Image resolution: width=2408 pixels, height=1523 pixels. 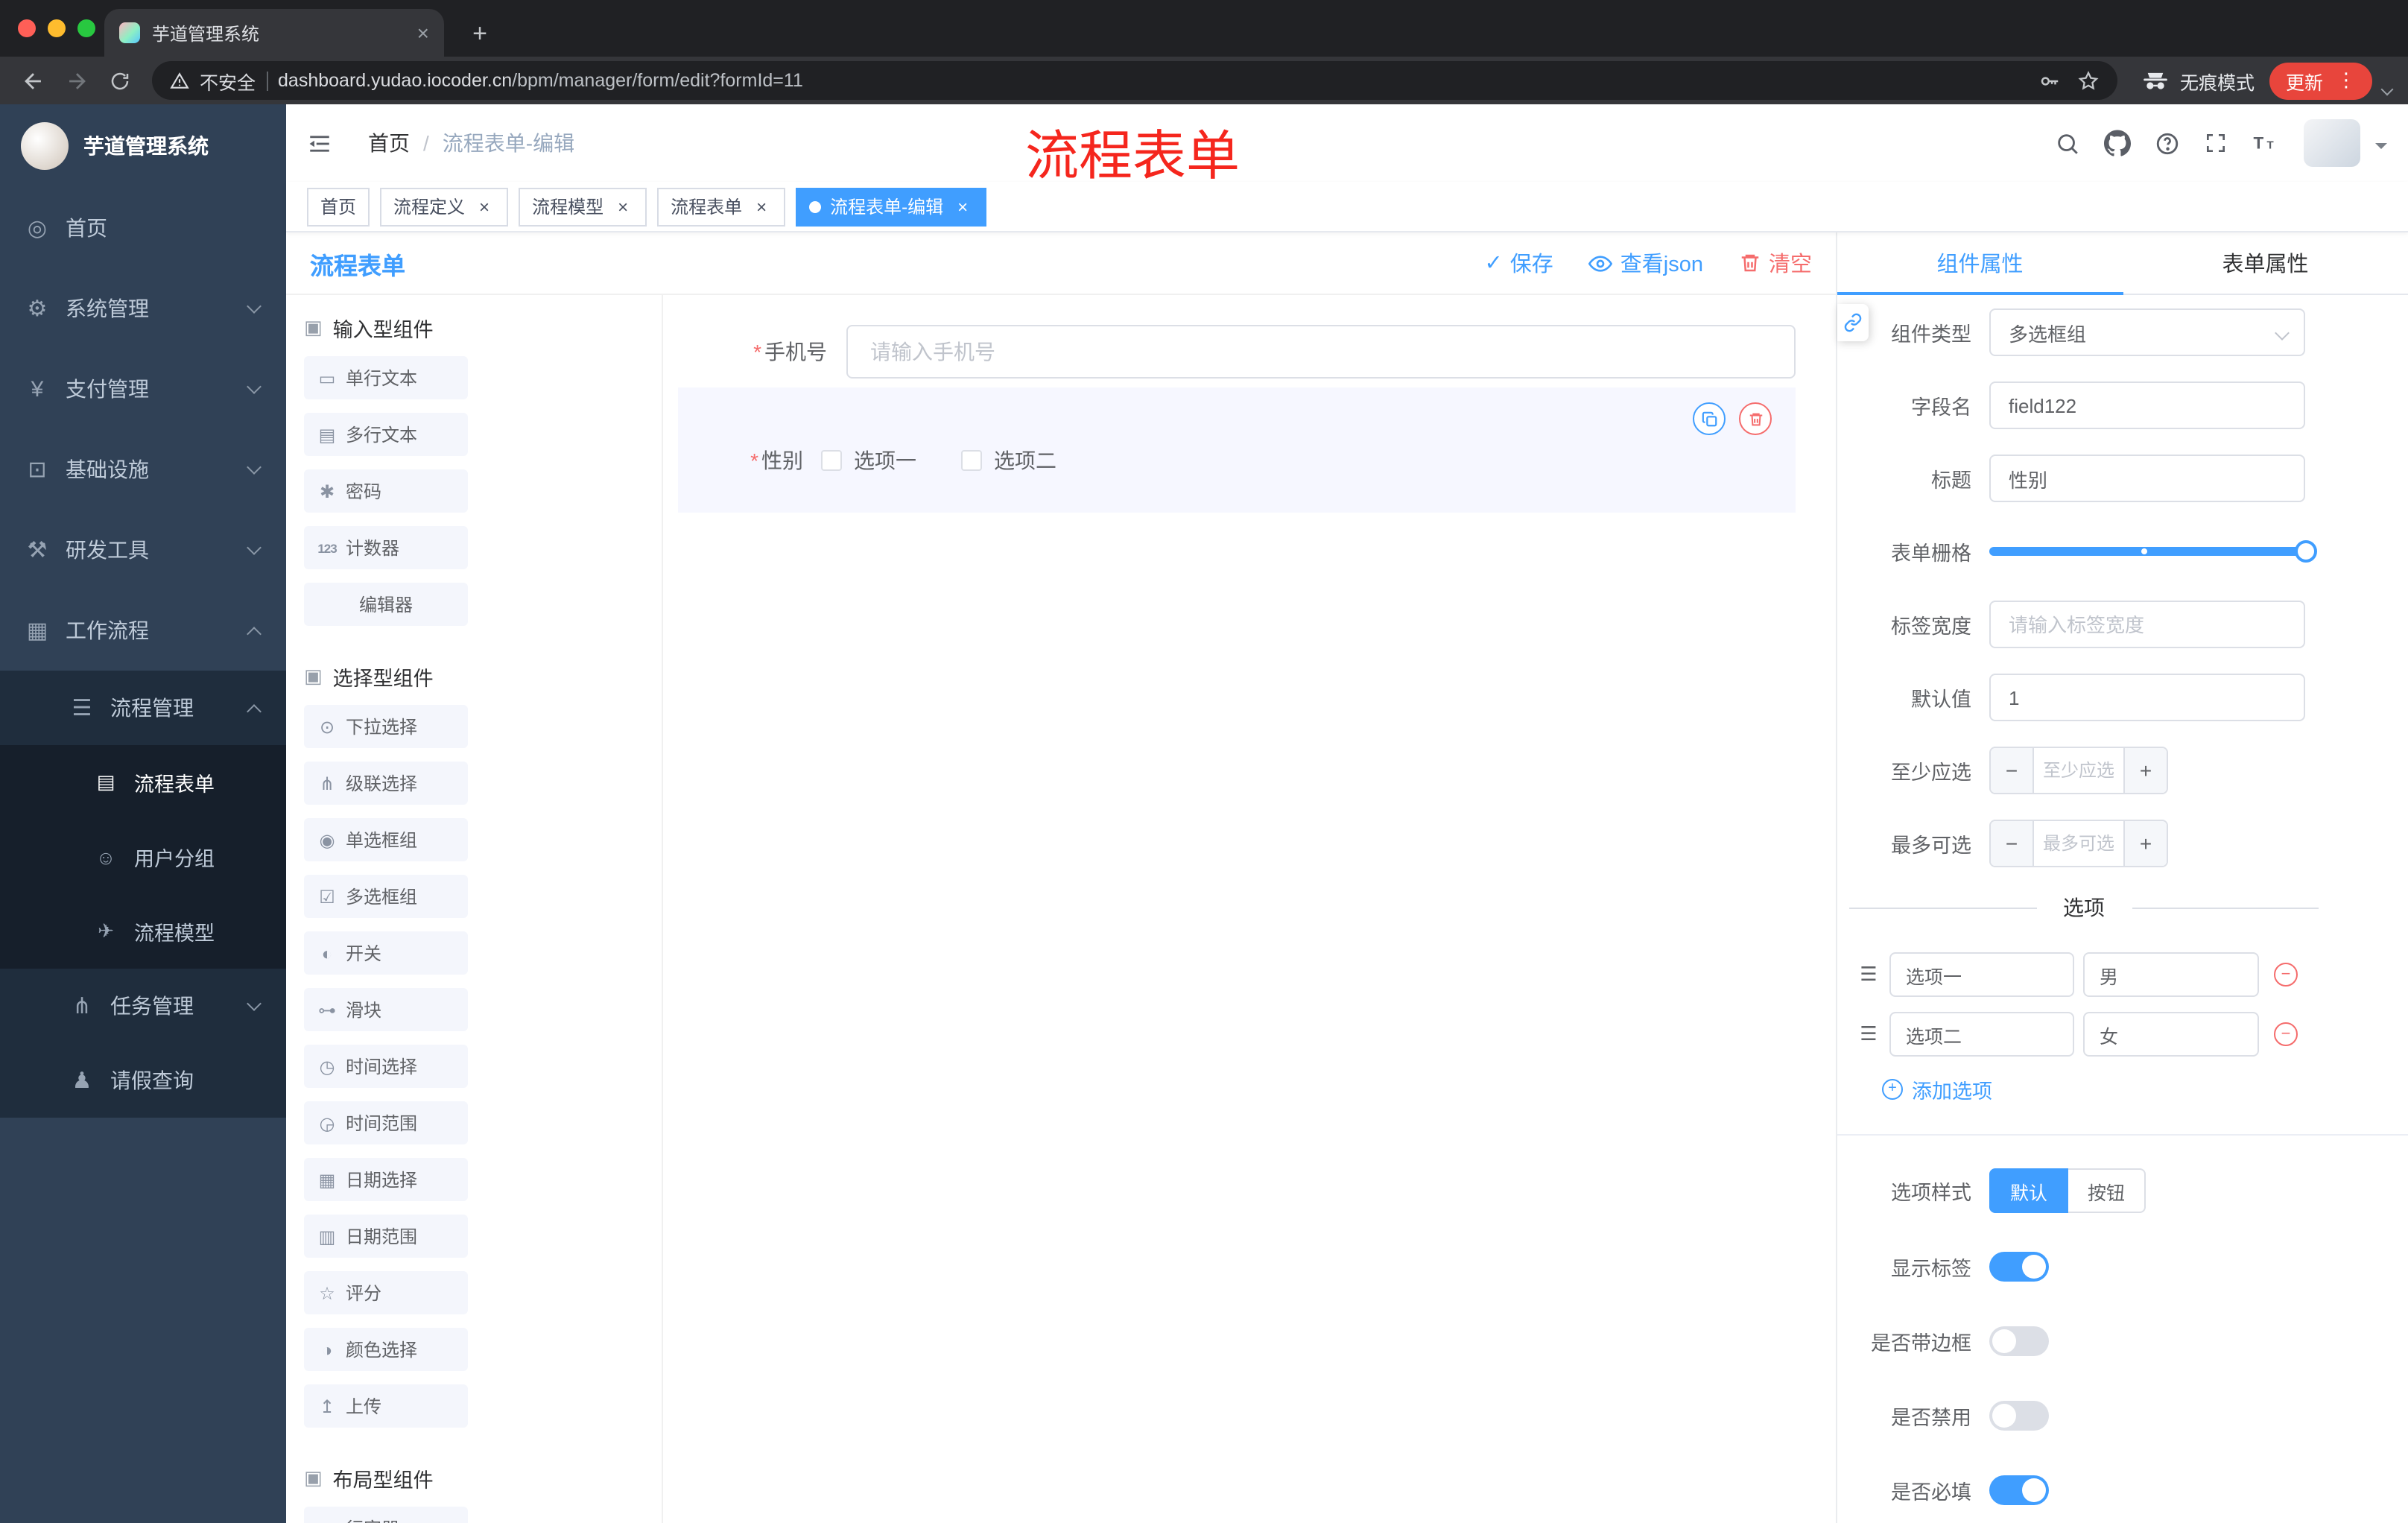 What do you see at coordinates (386, 1066) in the screenshot?
I see `component-time-picker: ◷ 时间选择` at bounding box center [386, 1066].